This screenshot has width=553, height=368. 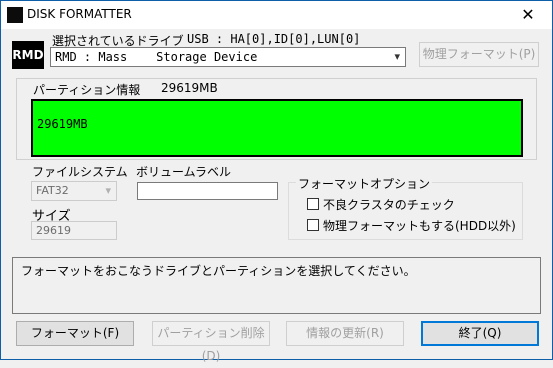 I want to click on physical-format-label: 物理フォーマットもする(HDD以外), so click(x=419, y=226).